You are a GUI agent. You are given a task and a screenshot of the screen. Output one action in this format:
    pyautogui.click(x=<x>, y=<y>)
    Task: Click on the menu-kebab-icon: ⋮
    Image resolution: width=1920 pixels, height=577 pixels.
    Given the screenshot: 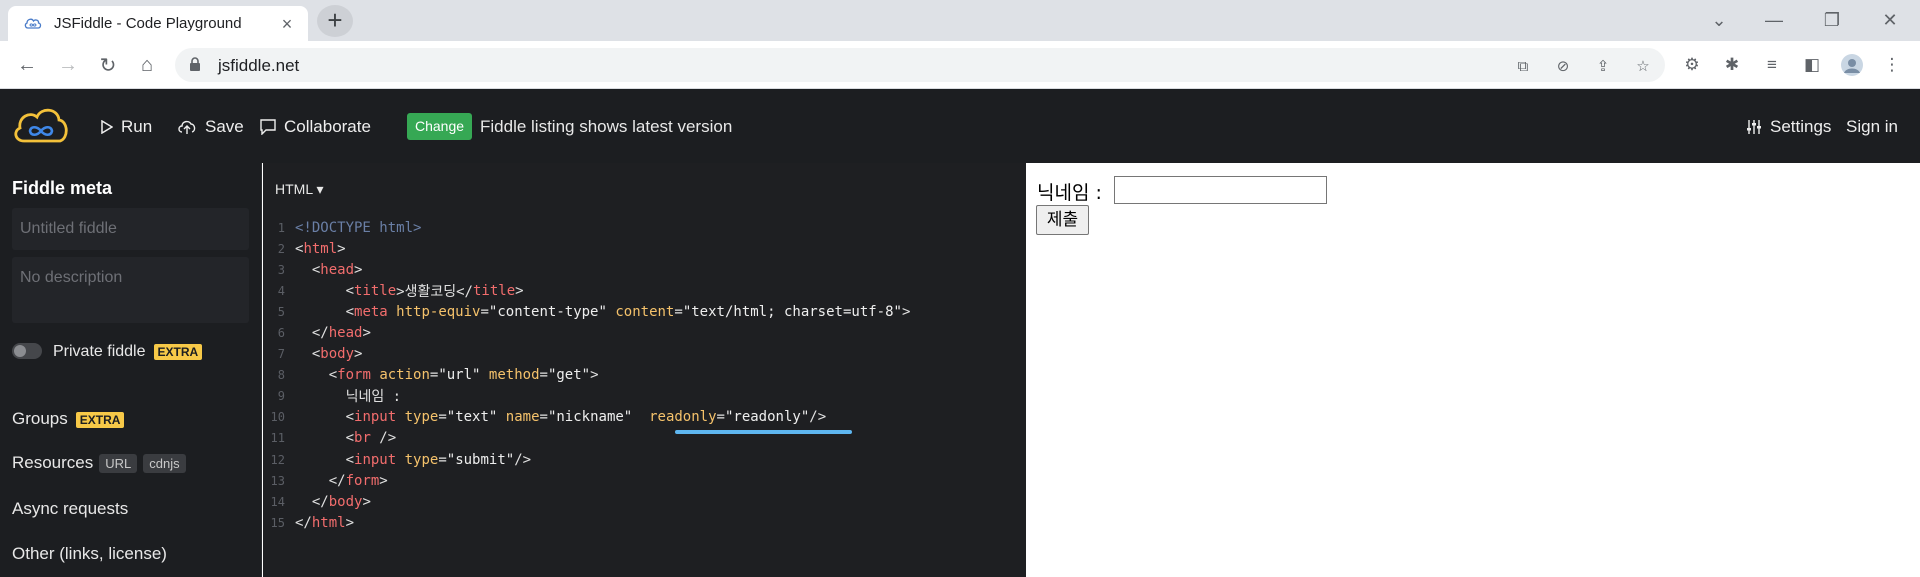 What is the action you would take?
    pyautogui.click(x=1892, y=65)
    